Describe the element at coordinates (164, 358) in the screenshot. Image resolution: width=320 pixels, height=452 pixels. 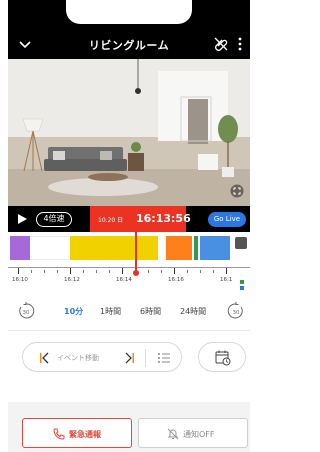
I see `event-list-icon` at that location.